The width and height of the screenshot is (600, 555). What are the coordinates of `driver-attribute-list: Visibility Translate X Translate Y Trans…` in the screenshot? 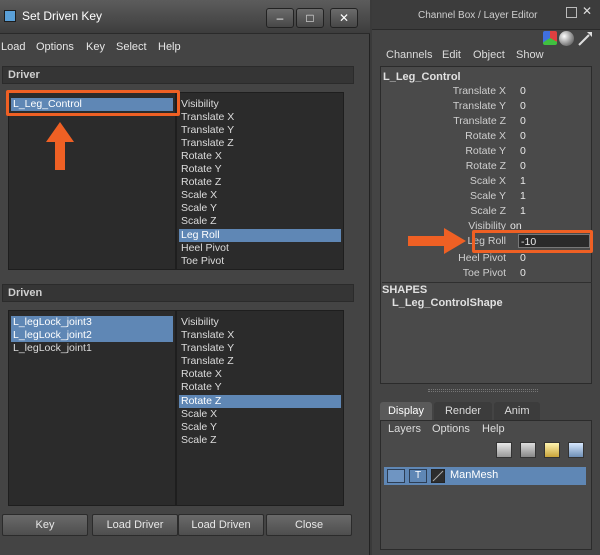 It's located at (260, 181).